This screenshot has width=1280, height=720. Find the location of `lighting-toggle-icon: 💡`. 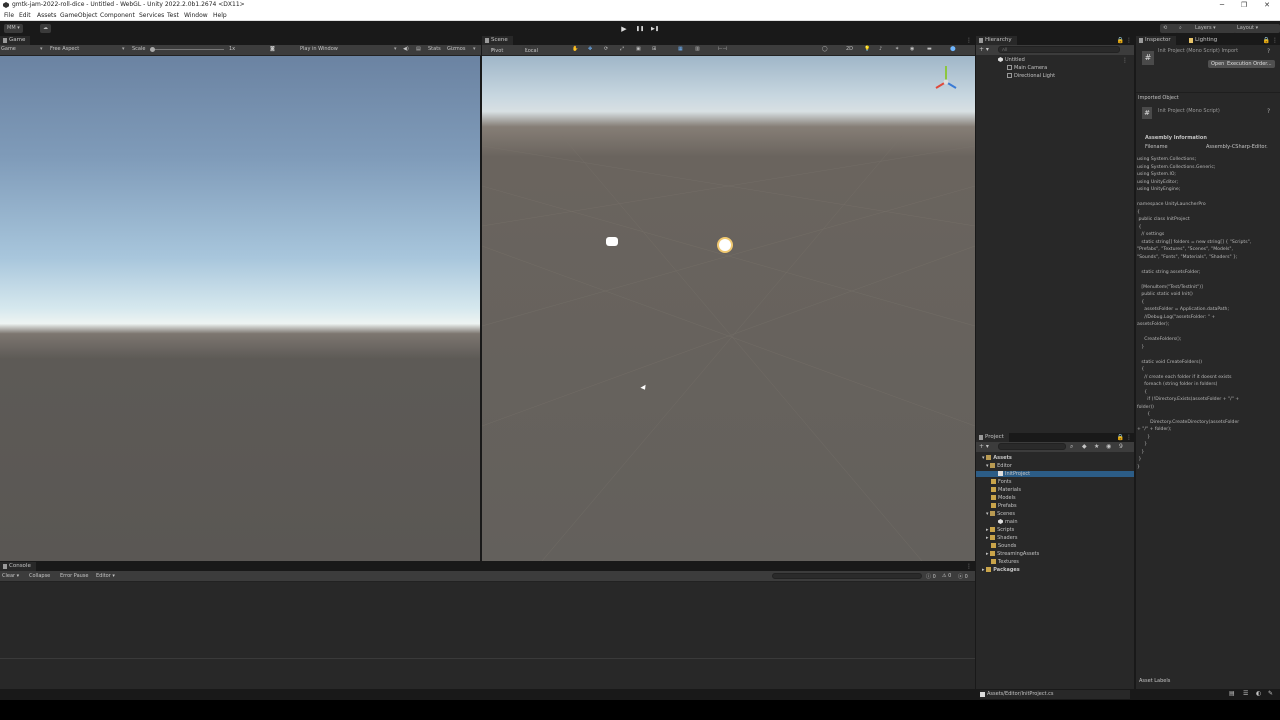

lighting-toggle-icon: 💡 is located at coordinates (867, 49).